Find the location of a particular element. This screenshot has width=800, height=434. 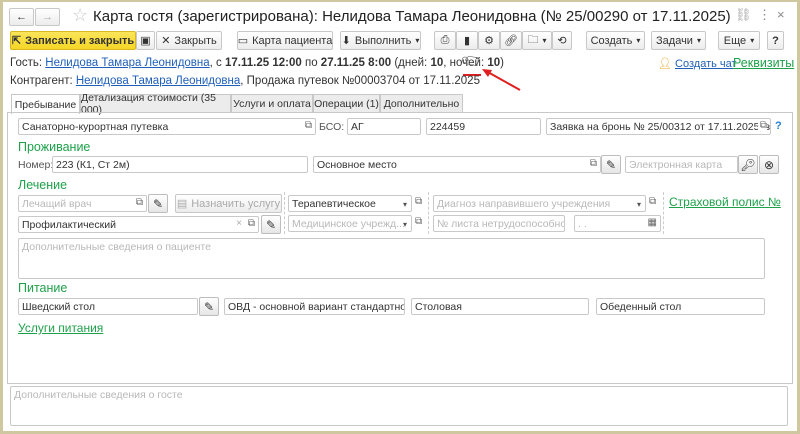

forward-button: → is located at coordinates (47, 17).